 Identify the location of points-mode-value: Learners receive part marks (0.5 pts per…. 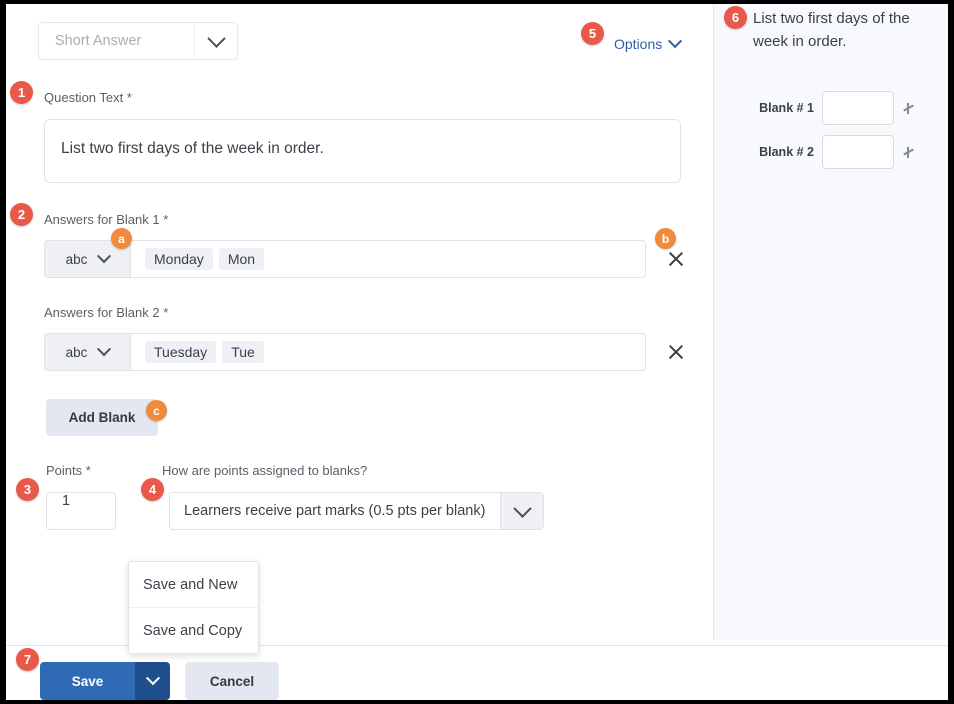
(335, 511).